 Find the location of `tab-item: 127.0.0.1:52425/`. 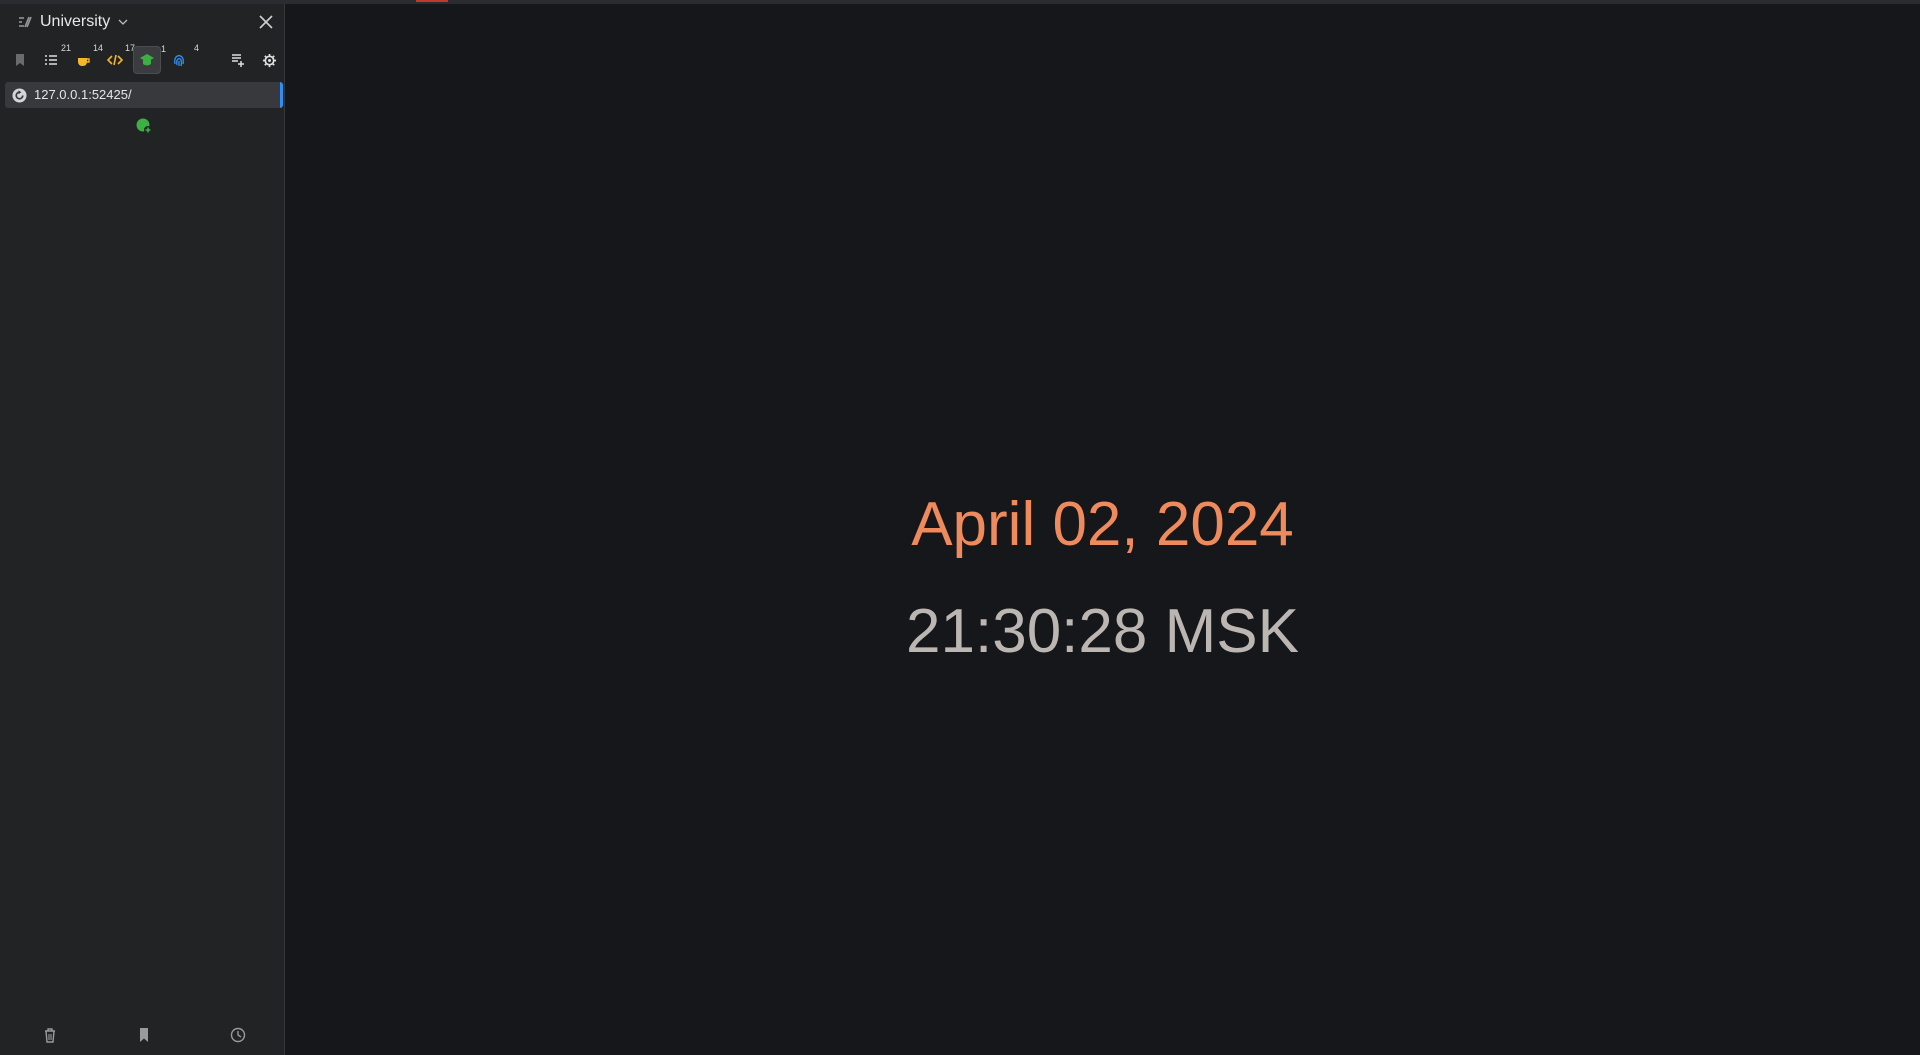

tab-item: 127.0.0.1:52425/ is located at coordinates (144, 95).